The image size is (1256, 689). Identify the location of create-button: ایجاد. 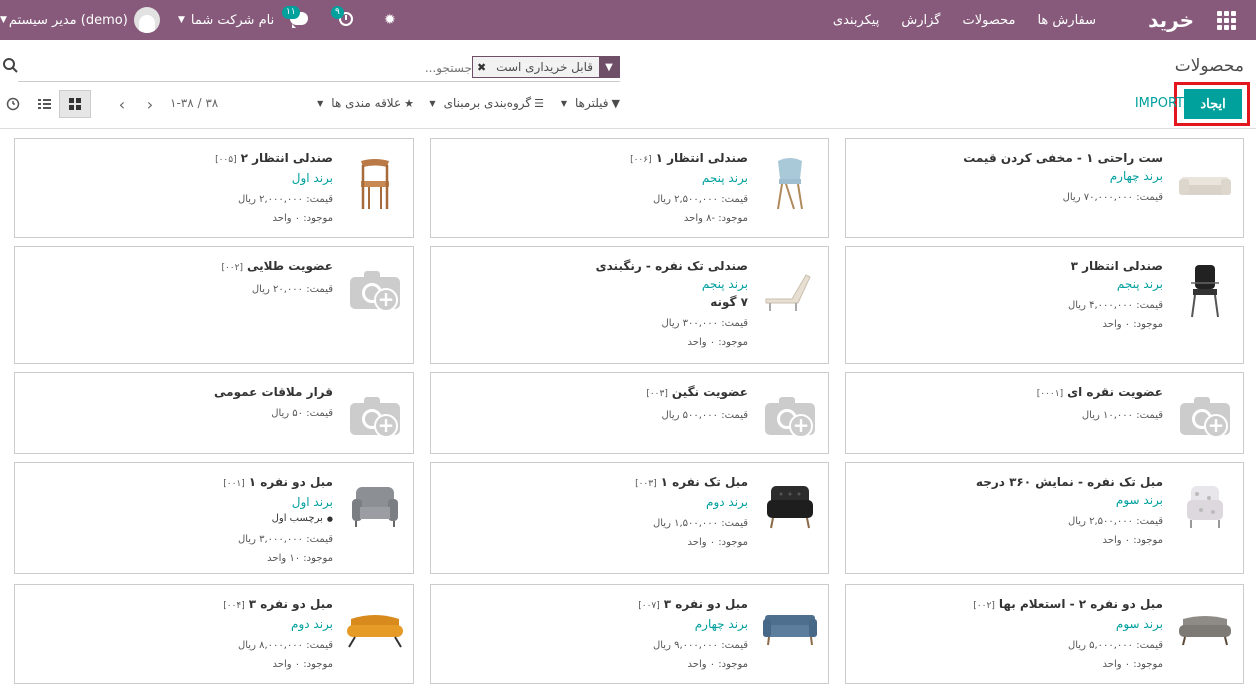
(1213, 104).